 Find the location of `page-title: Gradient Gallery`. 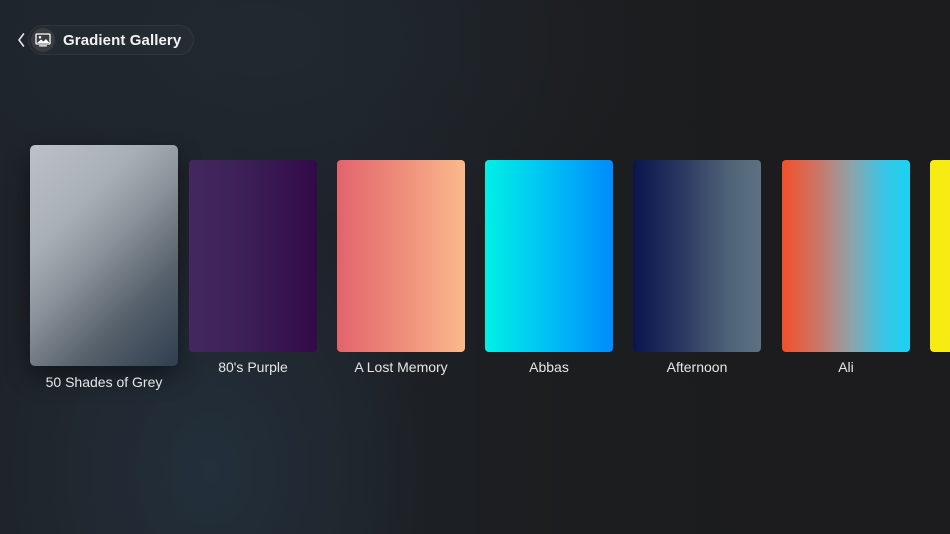

page-title: Gradient Gallery is located at coordinates (122, 40).